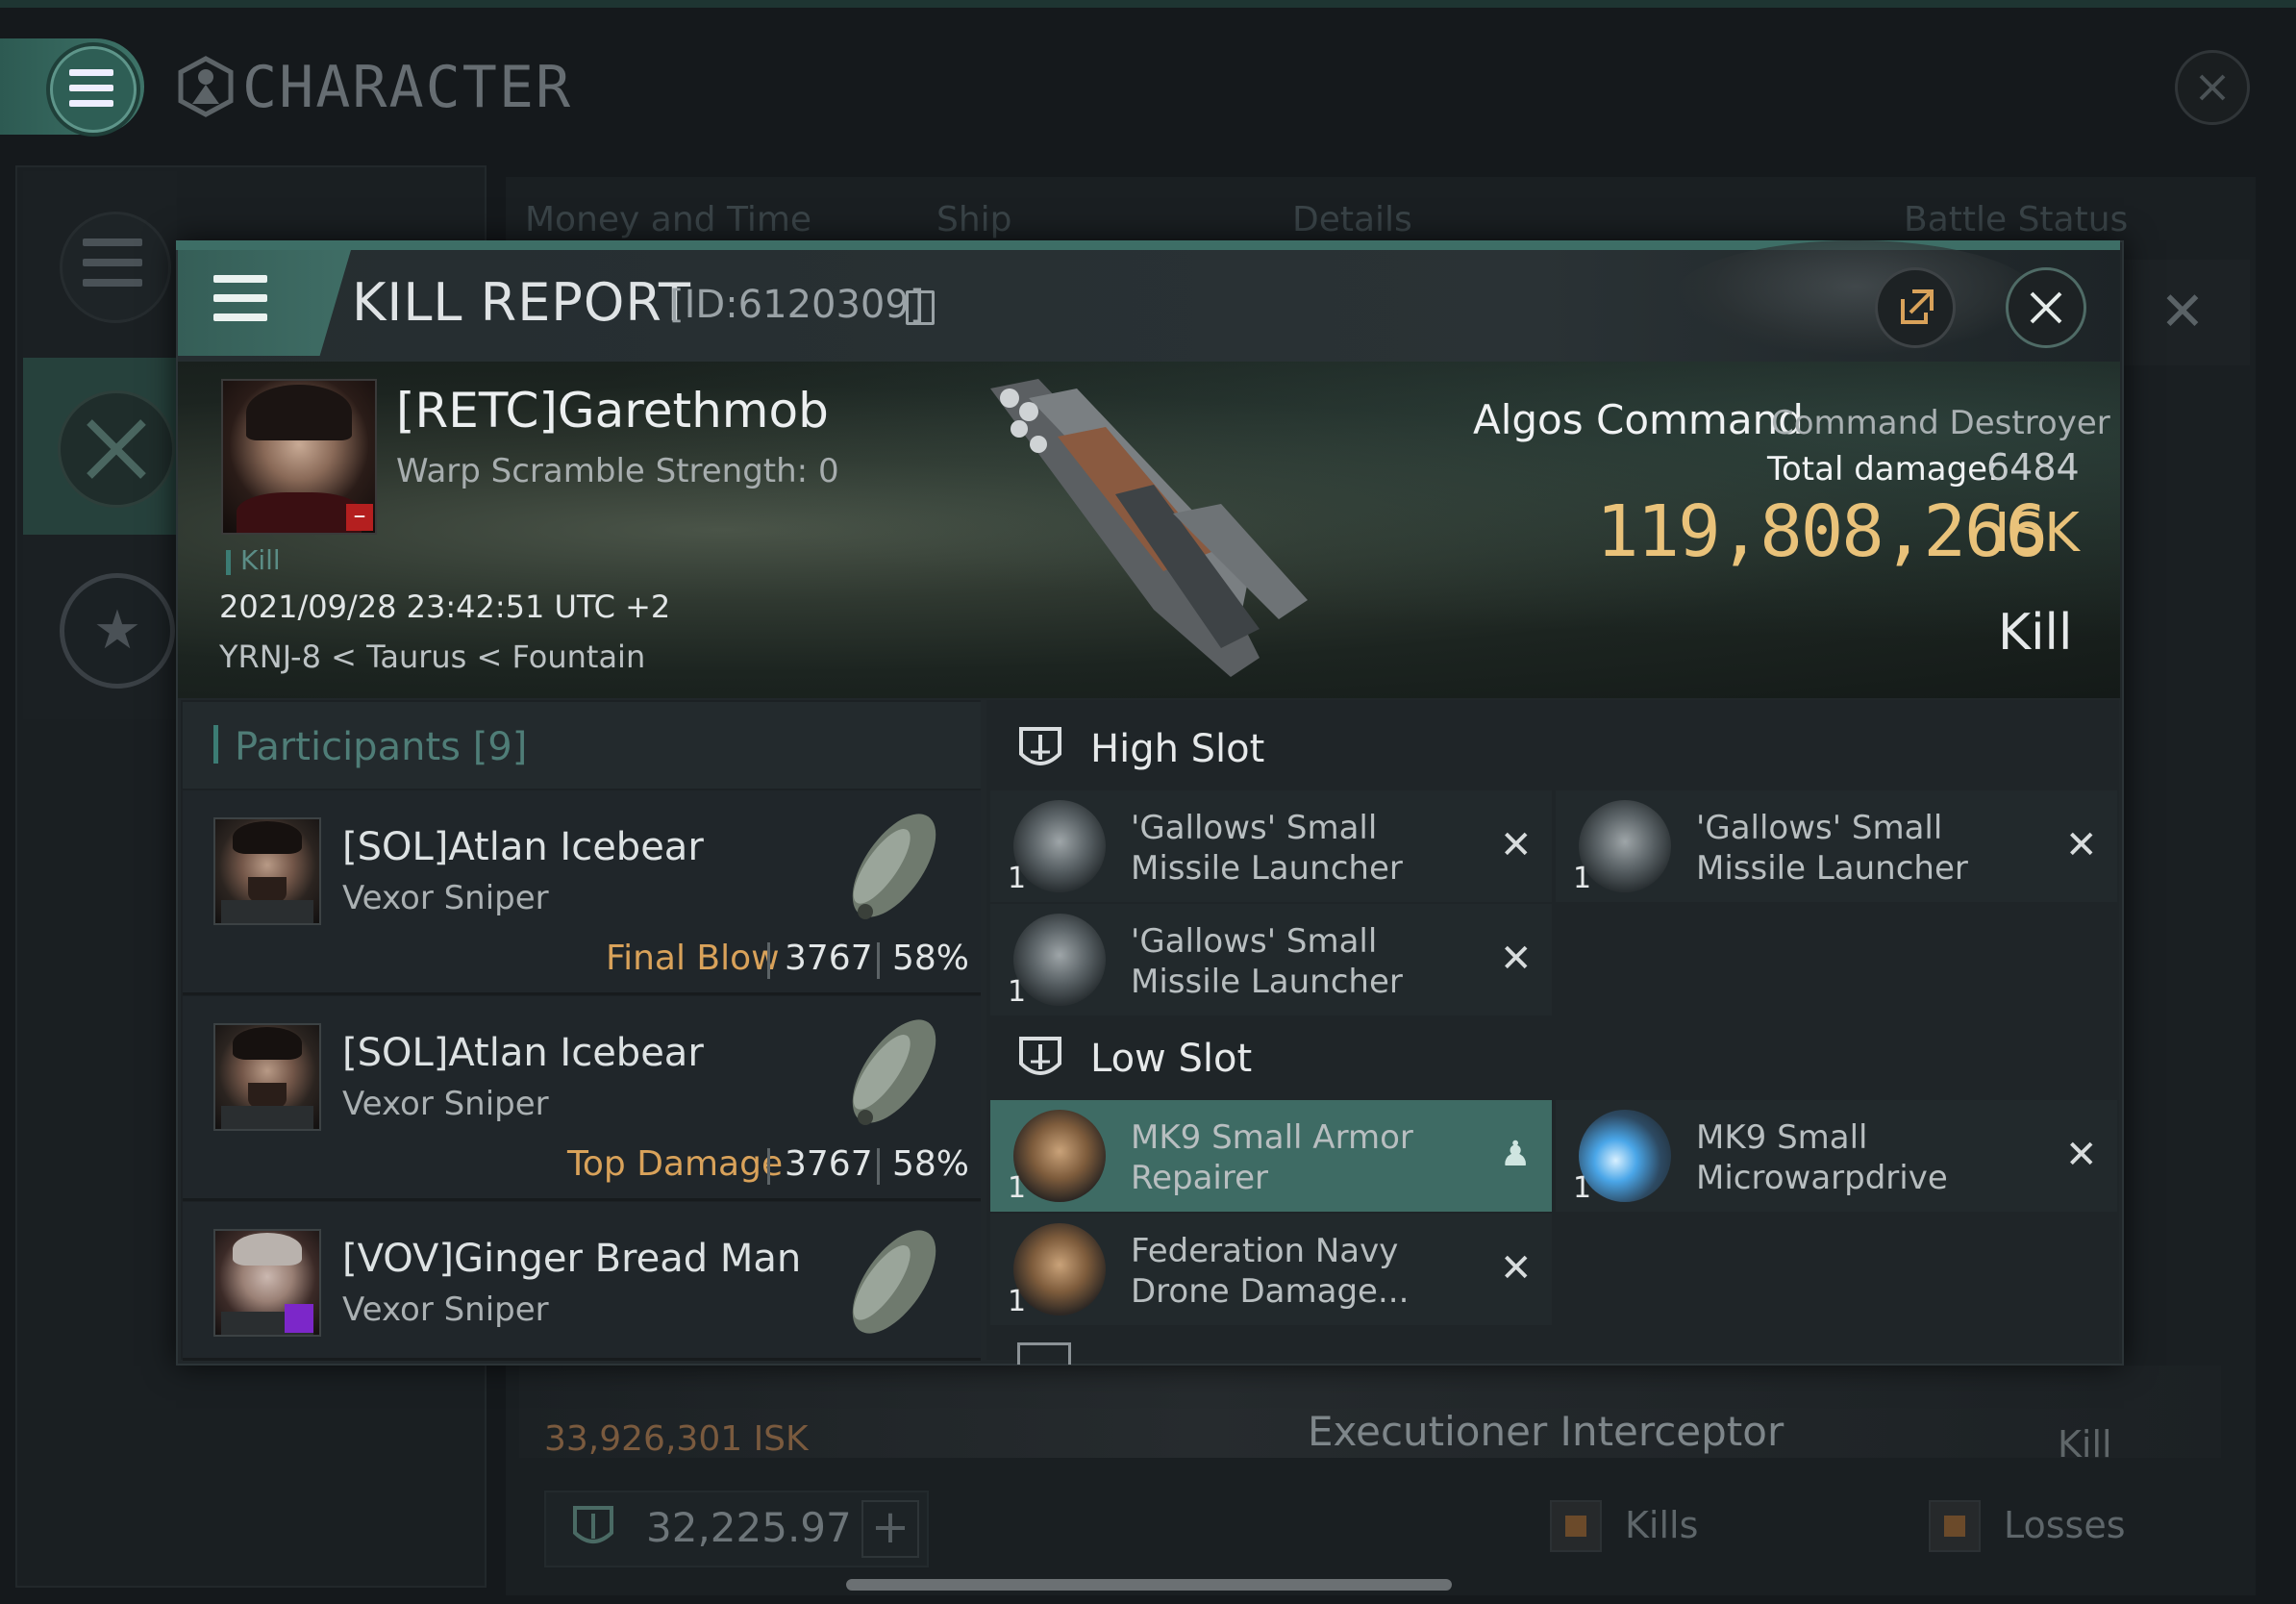 The image size is (2296, 1604). Describe the element at coordinates (299, 1318) in the screenshot. I see `participant-badge` at that location.